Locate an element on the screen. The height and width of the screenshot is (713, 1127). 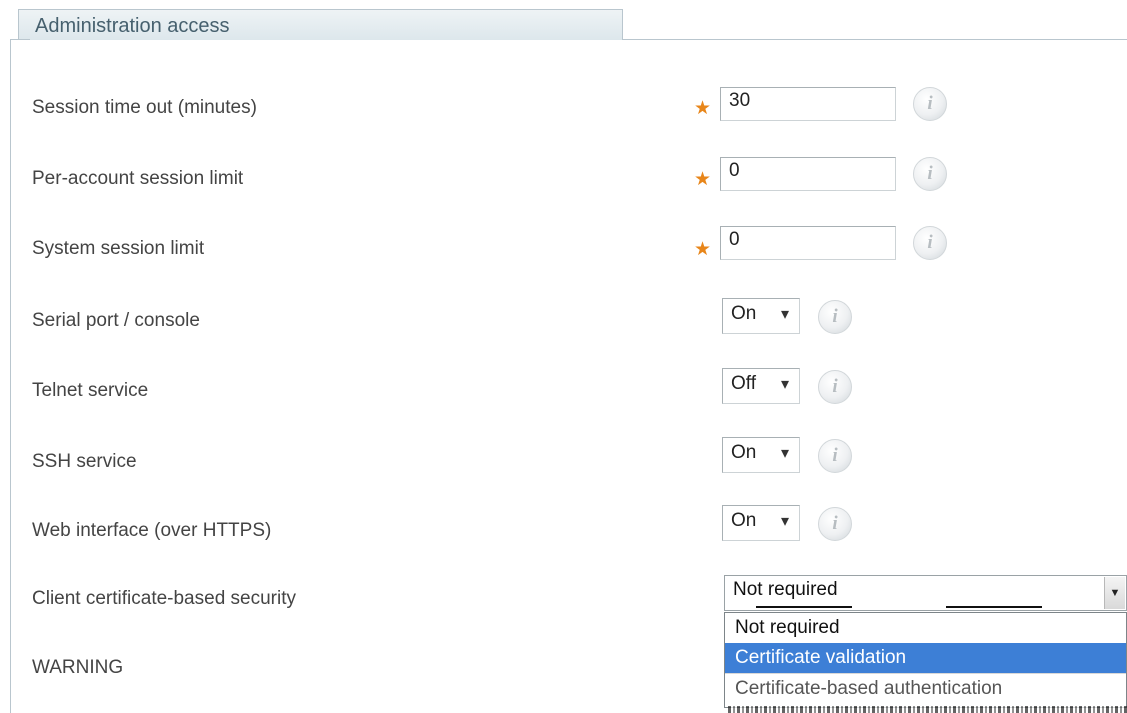
section-header: Administration access is located at coordinates (320, 24).